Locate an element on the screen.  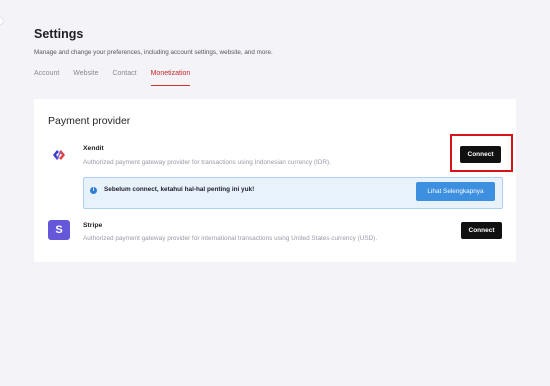
info-icon: i is located at coordinates (93, 190).